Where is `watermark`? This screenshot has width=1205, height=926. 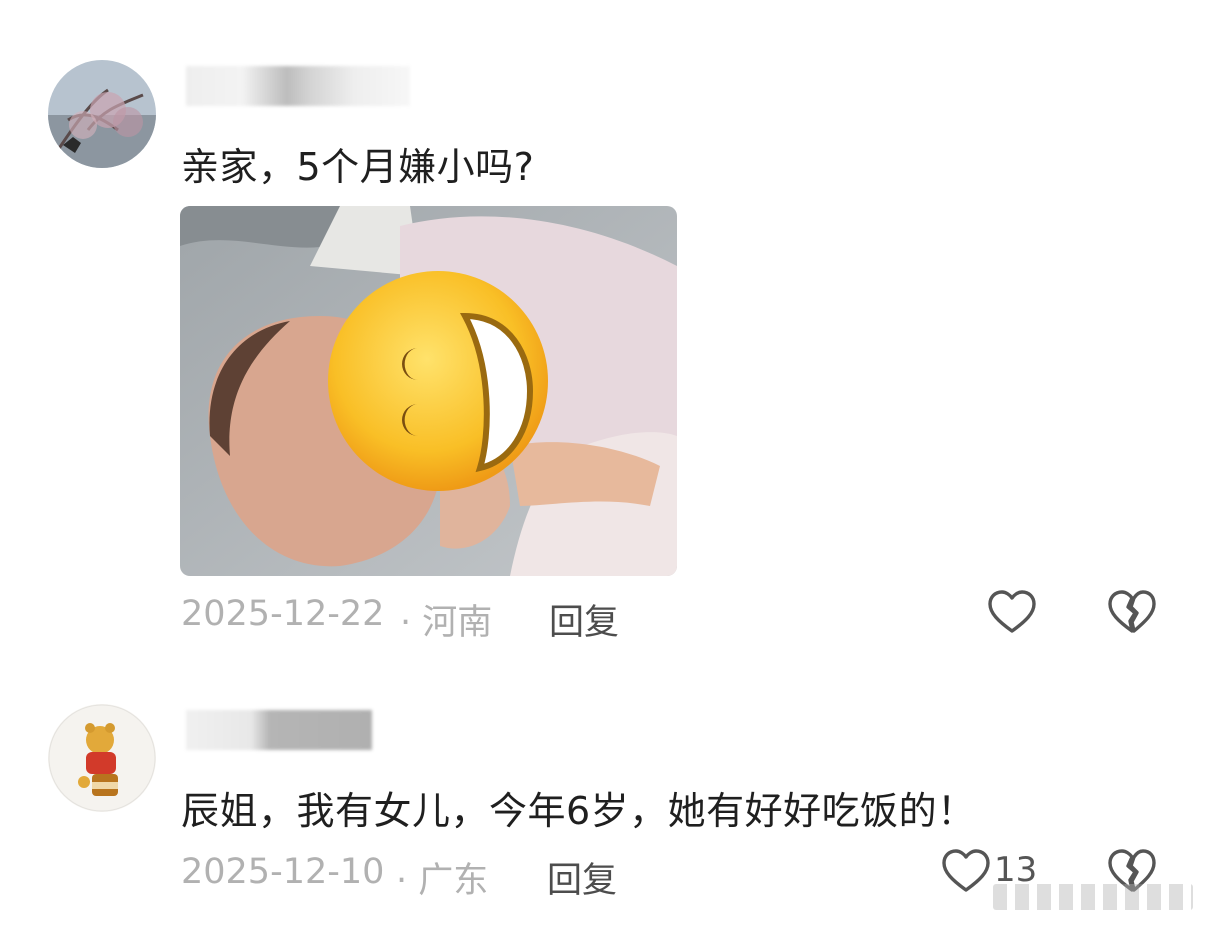 watermark is located at coordinates (1093, 897).